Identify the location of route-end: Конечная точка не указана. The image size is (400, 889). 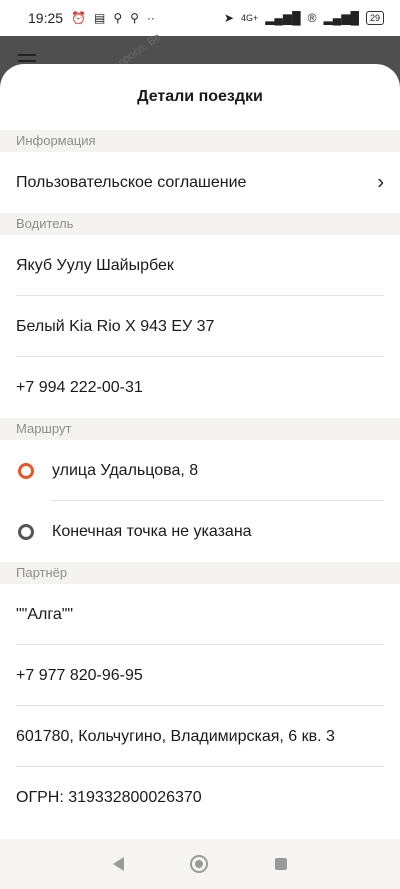
(200, 531).